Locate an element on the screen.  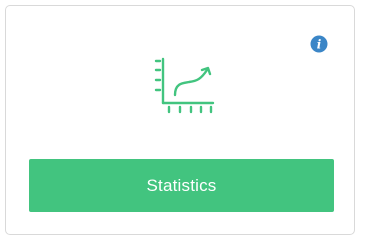
statistics-button-label: Statistics is located at coordinates (181, 185).